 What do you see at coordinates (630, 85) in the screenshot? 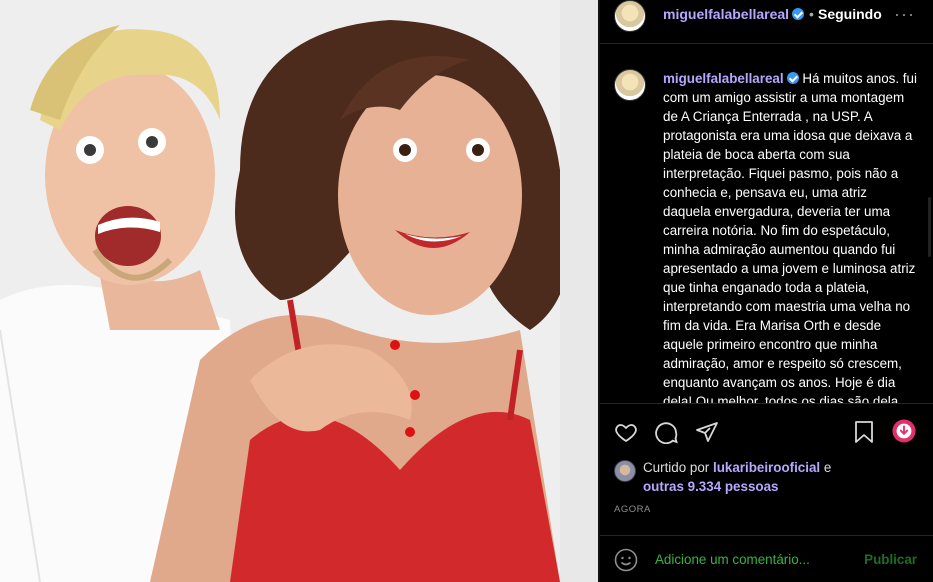
I see `caption-avatar` at bounding box center [630, 85].